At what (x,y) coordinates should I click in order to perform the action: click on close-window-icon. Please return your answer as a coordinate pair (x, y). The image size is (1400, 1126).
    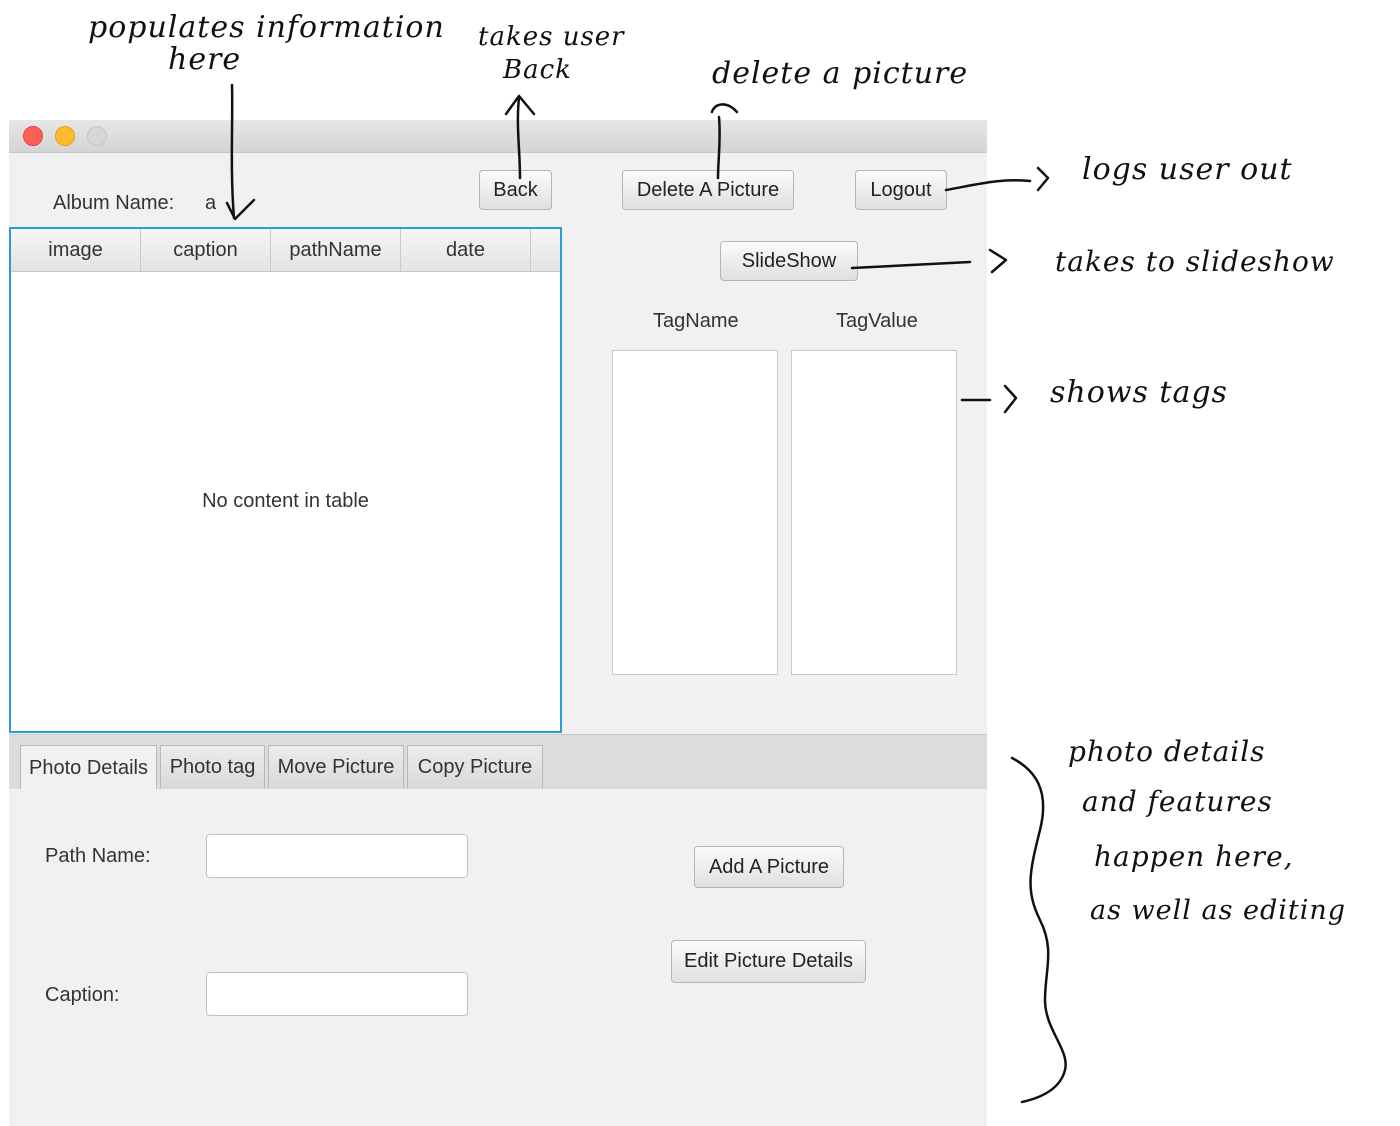
    Looking at the image, I should click on (33, 136).